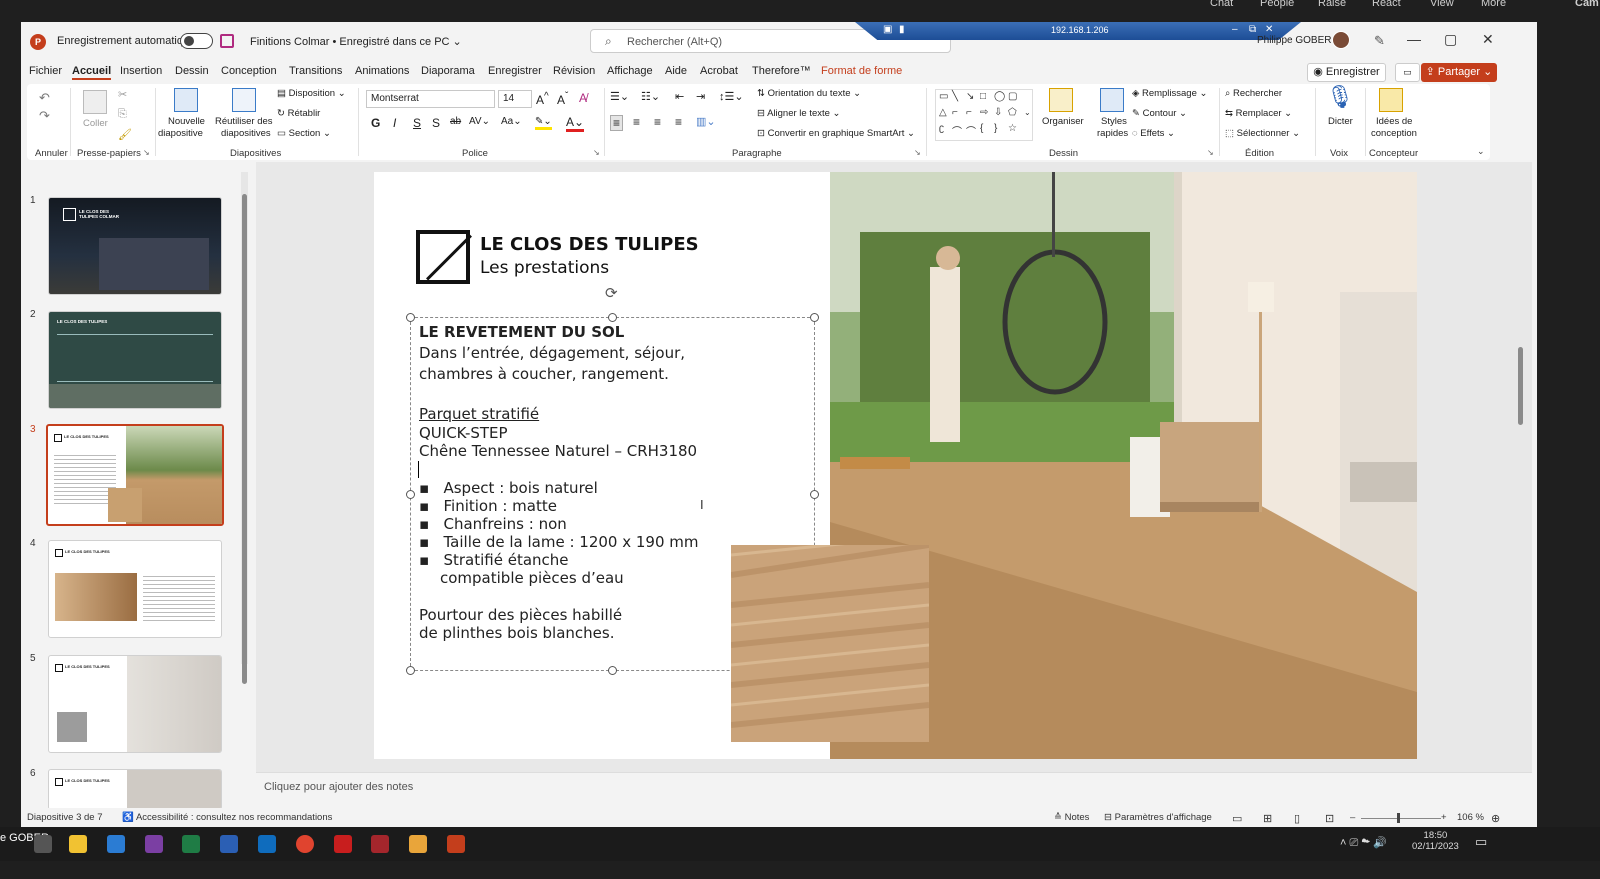 The width and height of the screenshot is (1600, 879). I want to click on undo-icon: ↶, so click(44, 98).